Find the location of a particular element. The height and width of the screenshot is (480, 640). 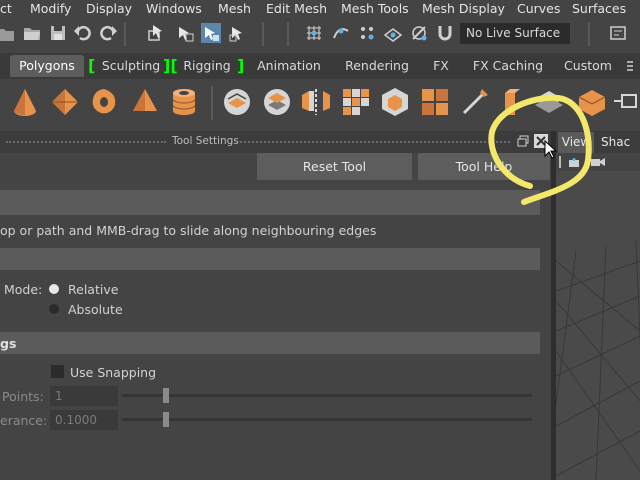

tolerance-slider-handle is located at coordinates (166, 419).